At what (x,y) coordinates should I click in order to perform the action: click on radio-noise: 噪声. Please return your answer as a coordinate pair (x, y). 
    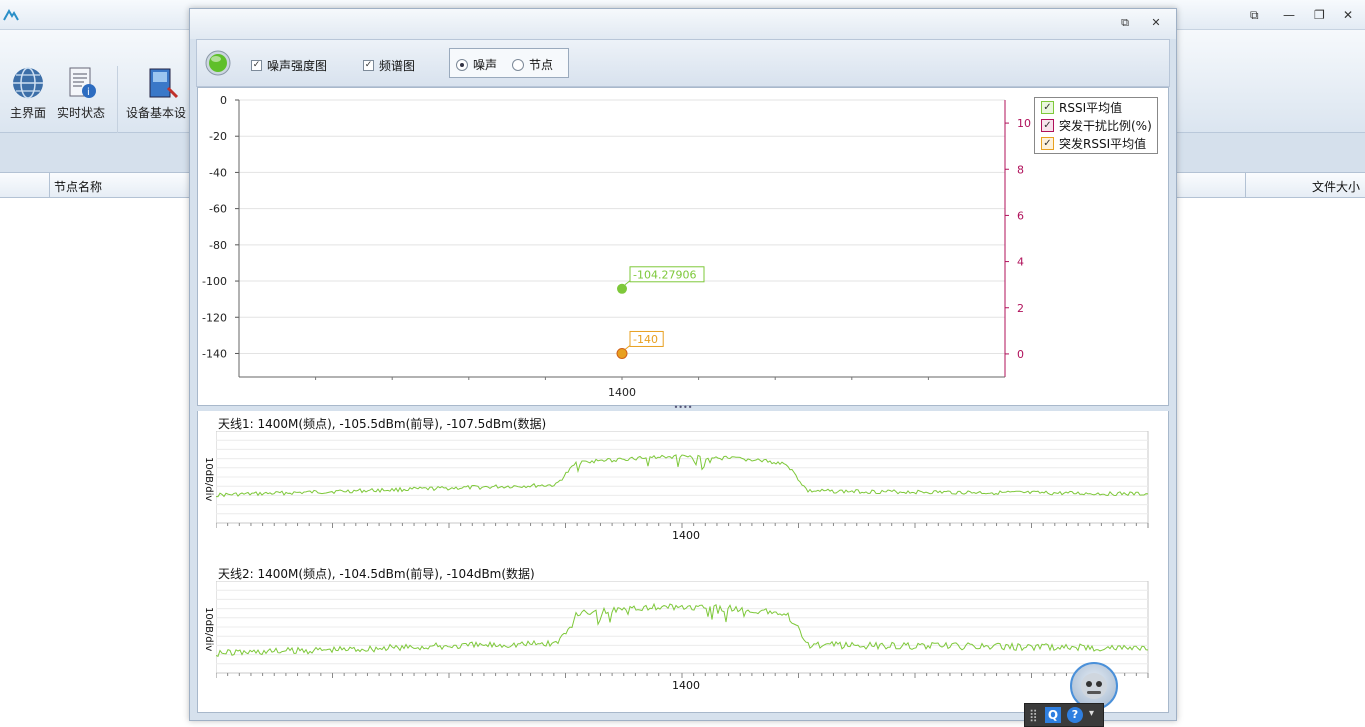
    Looking at the image, I should click on (476, 64).